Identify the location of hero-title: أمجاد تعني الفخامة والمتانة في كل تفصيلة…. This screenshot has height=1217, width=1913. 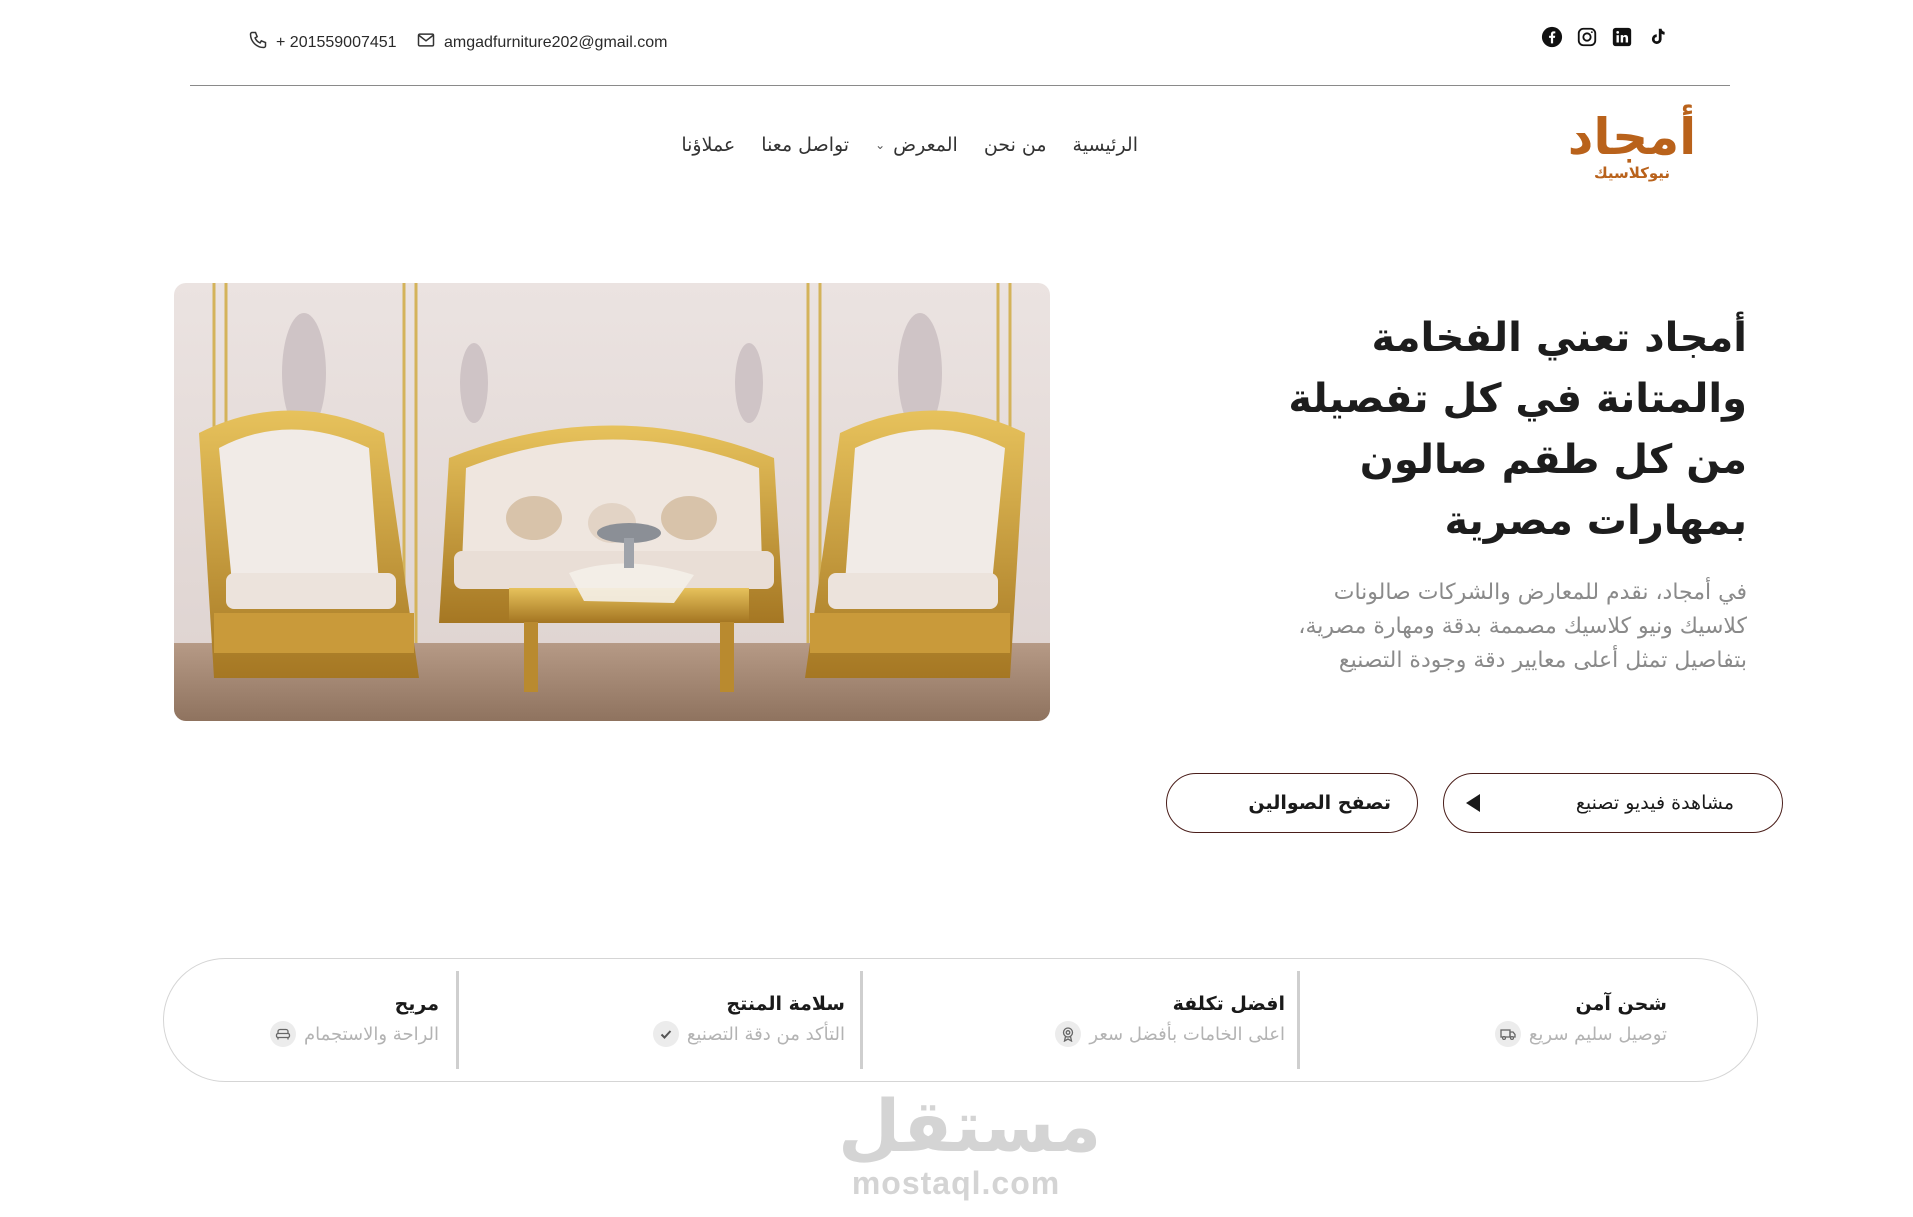
(1517, 429).